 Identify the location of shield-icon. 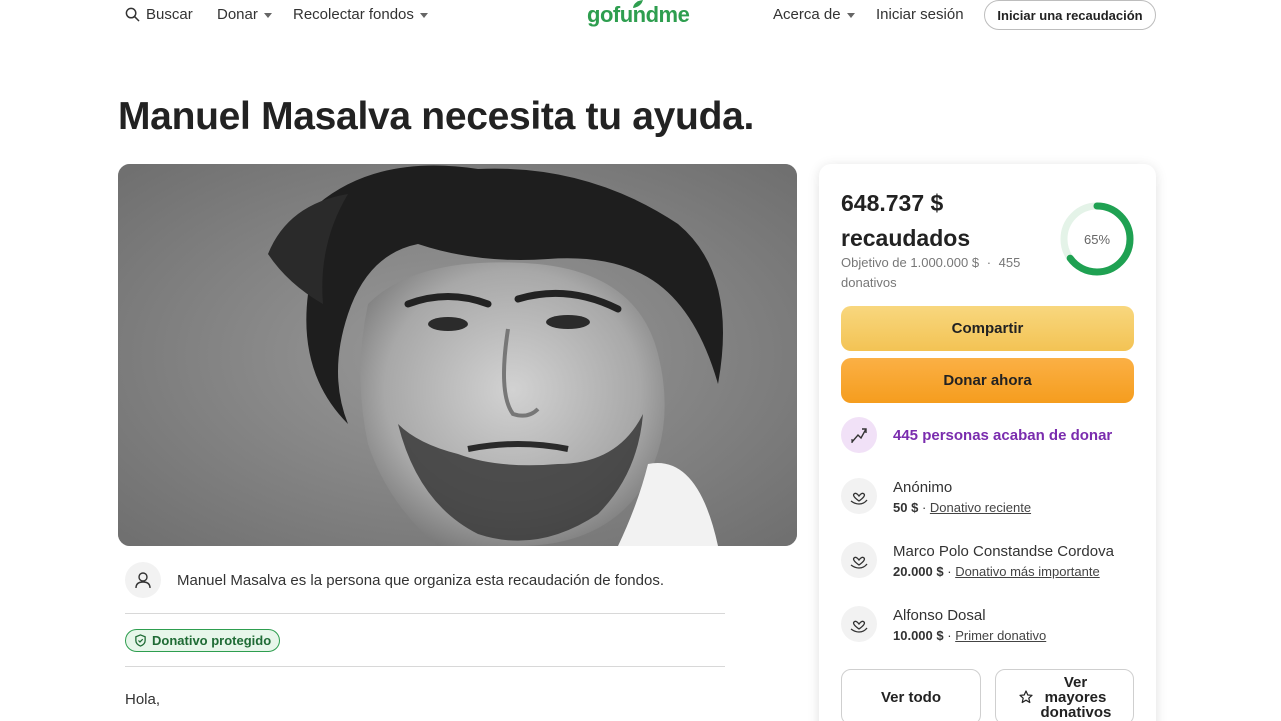
(140, 640).